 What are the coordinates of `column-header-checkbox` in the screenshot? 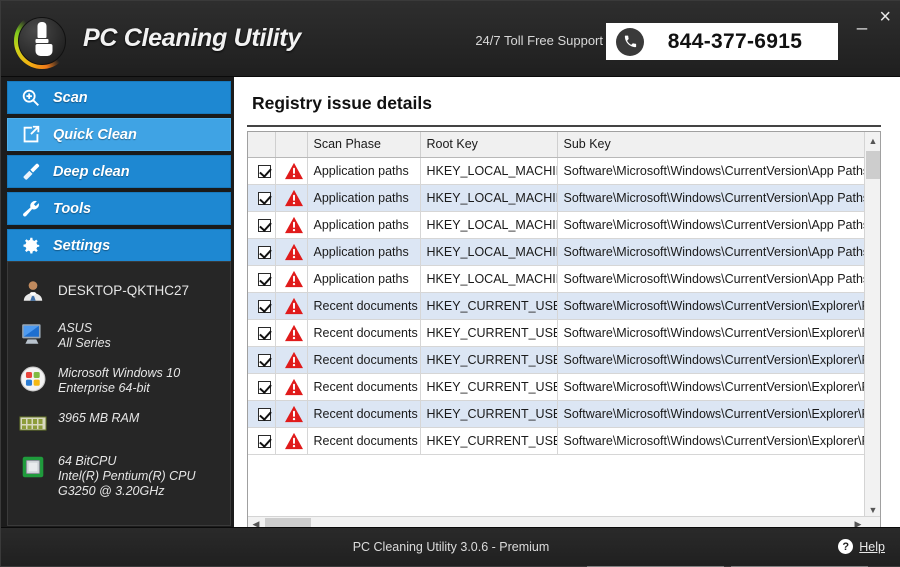 It's located at (262, 145).